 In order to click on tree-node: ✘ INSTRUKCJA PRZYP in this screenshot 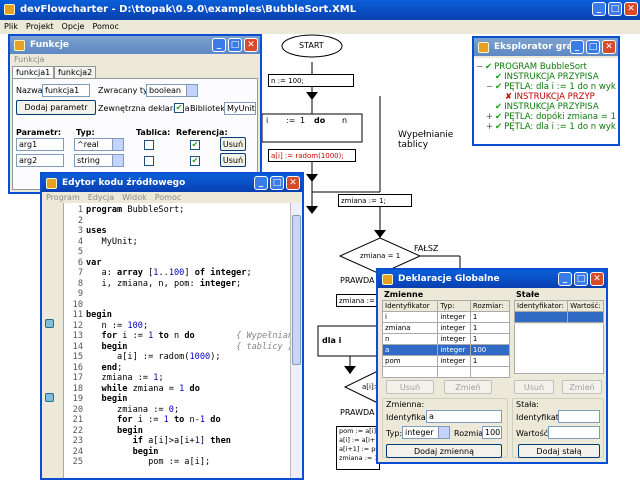, I will do `click(546, 97)`.